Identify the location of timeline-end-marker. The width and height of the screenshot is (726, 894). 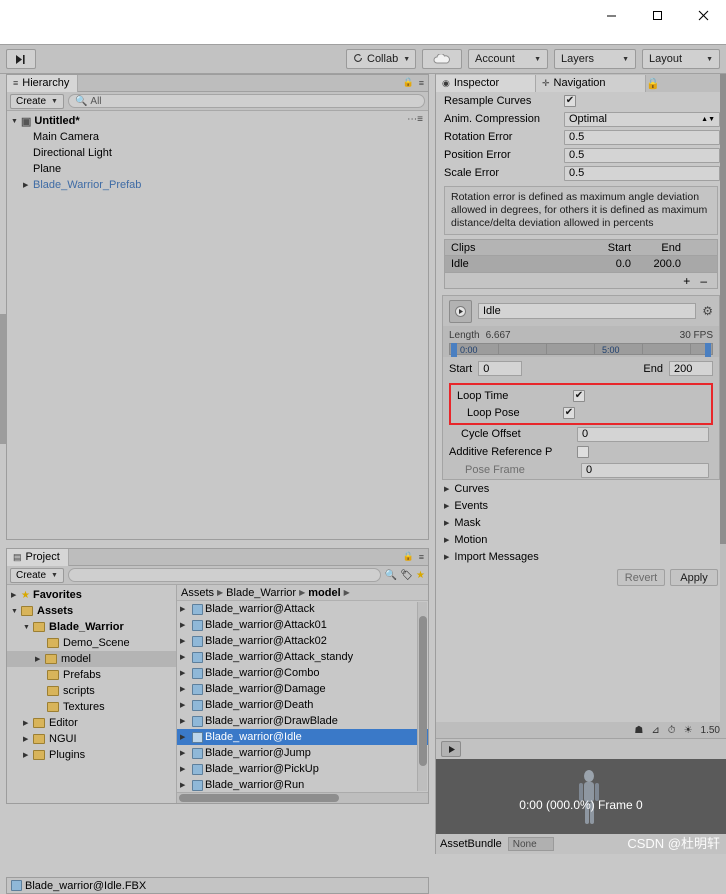
(708, 350).